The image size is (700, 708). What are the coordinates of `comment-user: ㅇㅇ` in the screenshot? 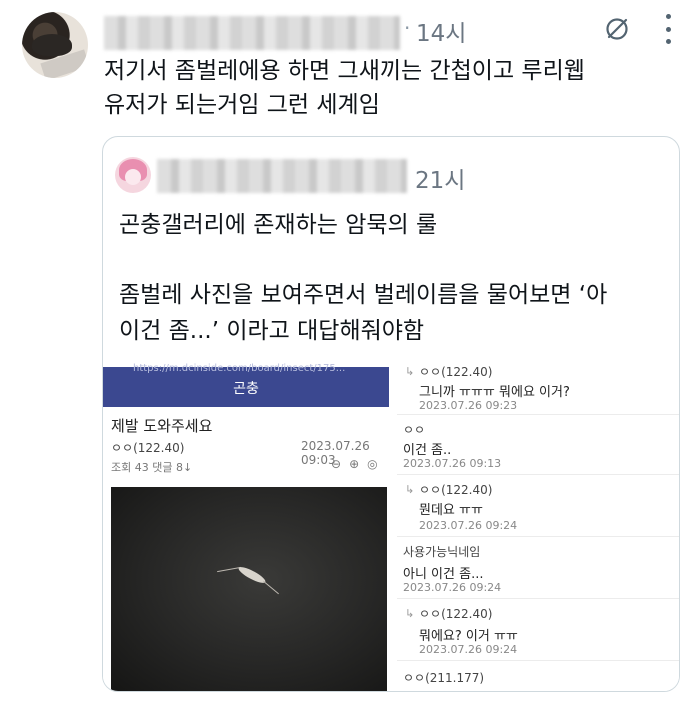 It's located at (414, 430).